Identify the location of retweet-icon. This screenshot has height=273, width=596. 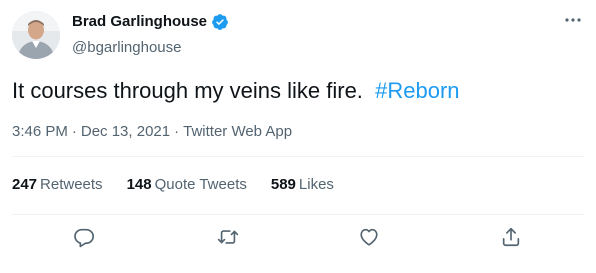
(228, 239).